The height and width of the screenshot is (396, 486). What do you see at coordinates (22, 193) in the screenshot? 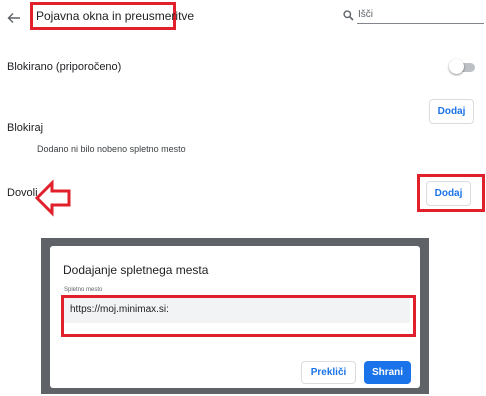
I see `allow-section-label: Dovoli` at bounding box center [22, 193].